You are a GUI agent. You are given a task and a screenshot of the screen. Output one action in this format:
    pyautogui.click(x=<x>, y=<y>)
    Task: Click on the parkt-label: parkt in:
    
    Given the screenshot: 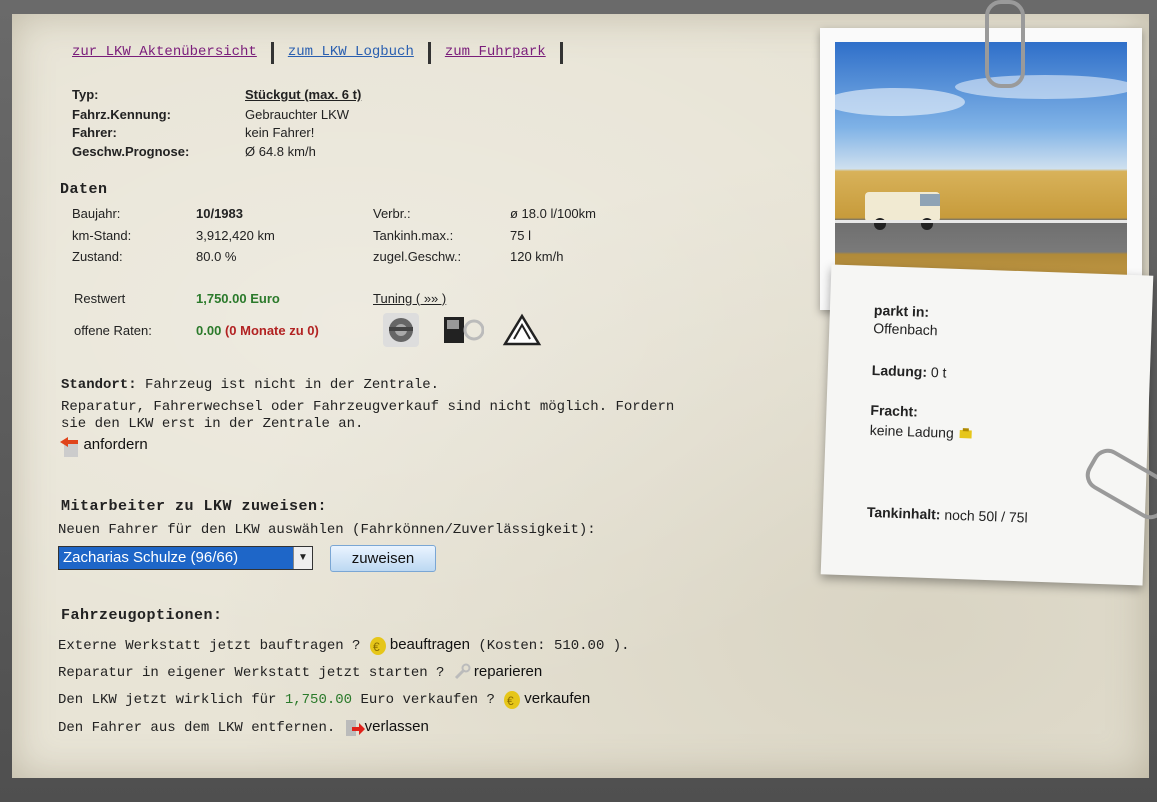 What is the action you would take?
    pyautogui.click(x=901, y=310)
    